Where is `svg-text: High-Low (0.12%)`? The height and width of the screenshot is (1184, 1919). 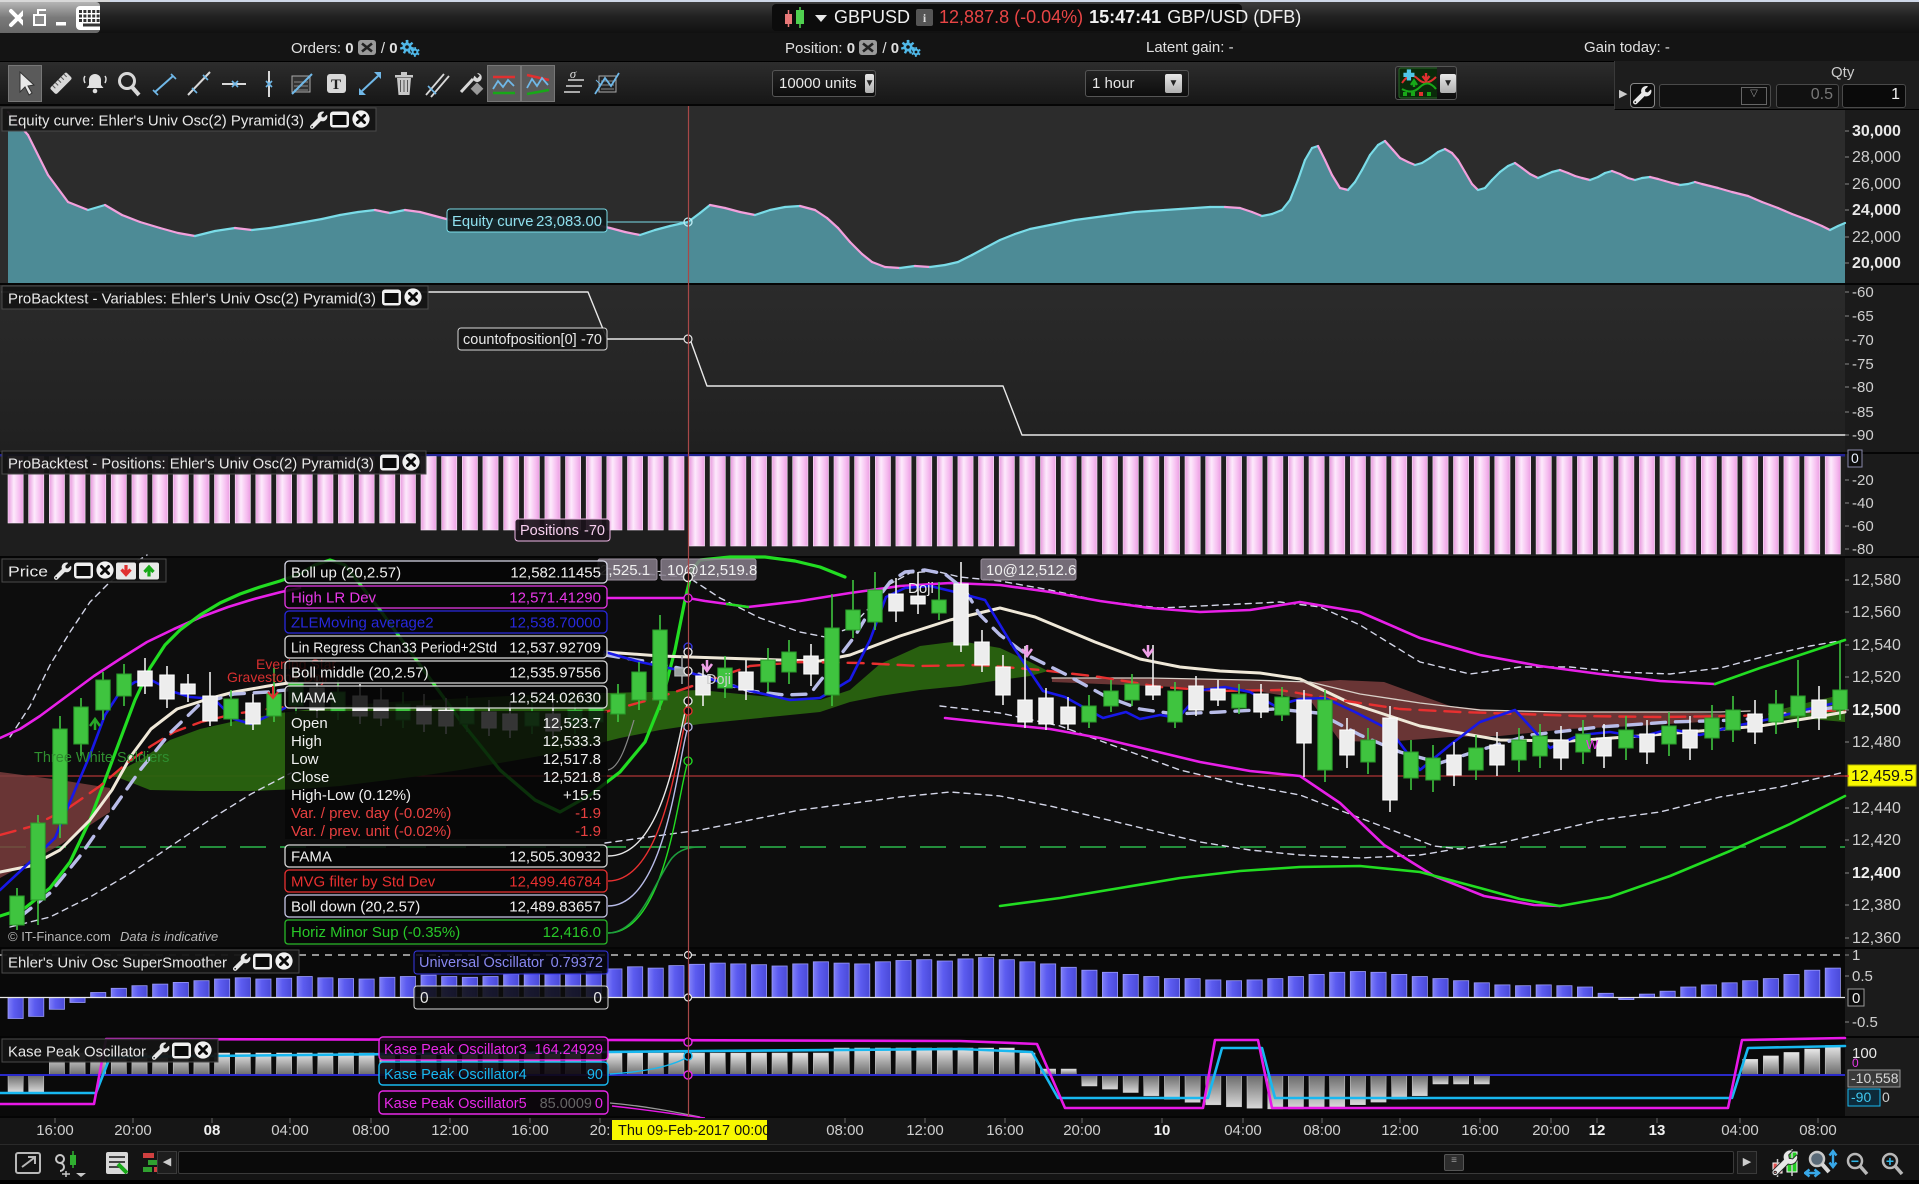
svg-text: High-Low (0.12%) is located at coordinates (351, 795).